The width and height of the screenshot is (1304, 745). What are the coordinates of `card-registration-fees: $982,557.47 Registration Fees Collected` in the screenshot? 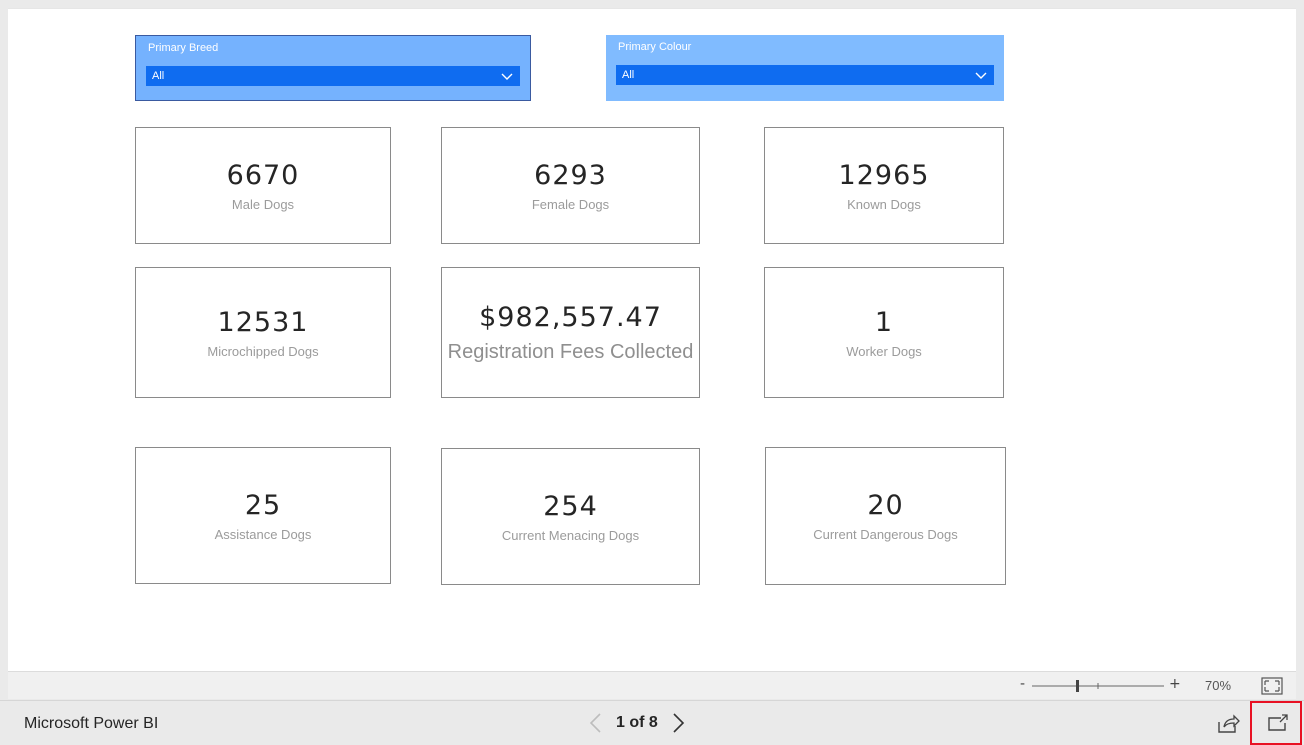 It's located at (570, 332).